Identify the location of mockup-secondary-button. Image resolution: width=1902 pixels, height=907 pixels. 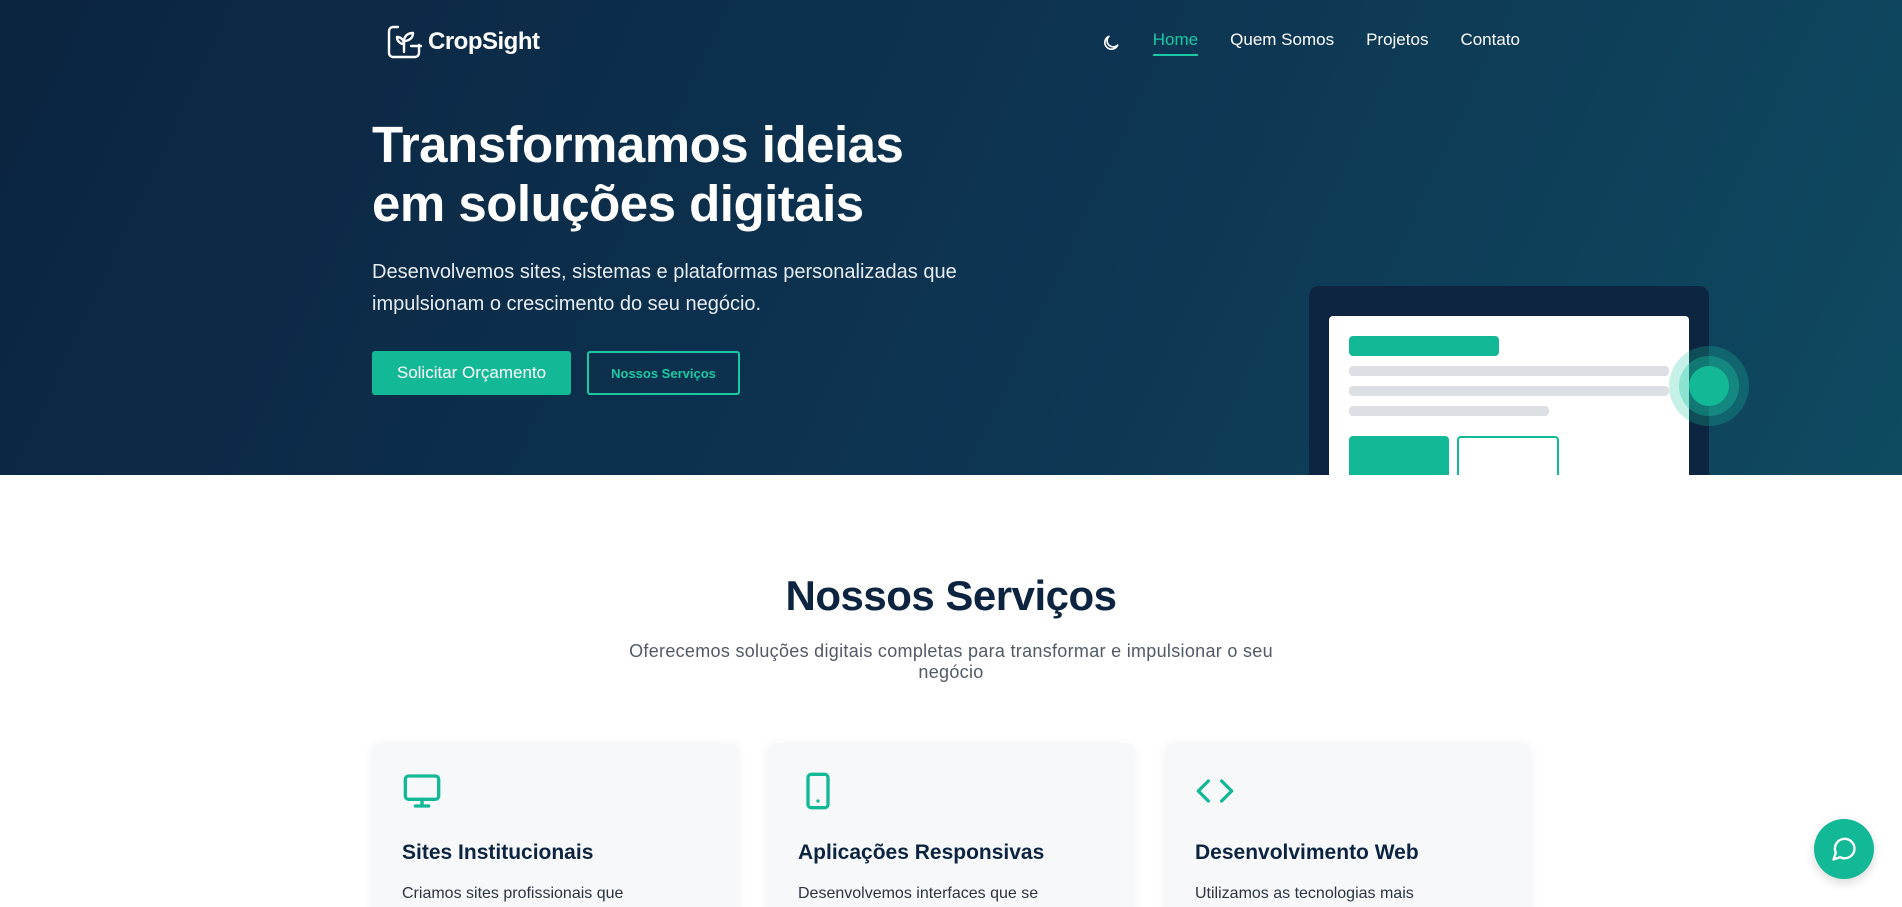
(1508, 455).